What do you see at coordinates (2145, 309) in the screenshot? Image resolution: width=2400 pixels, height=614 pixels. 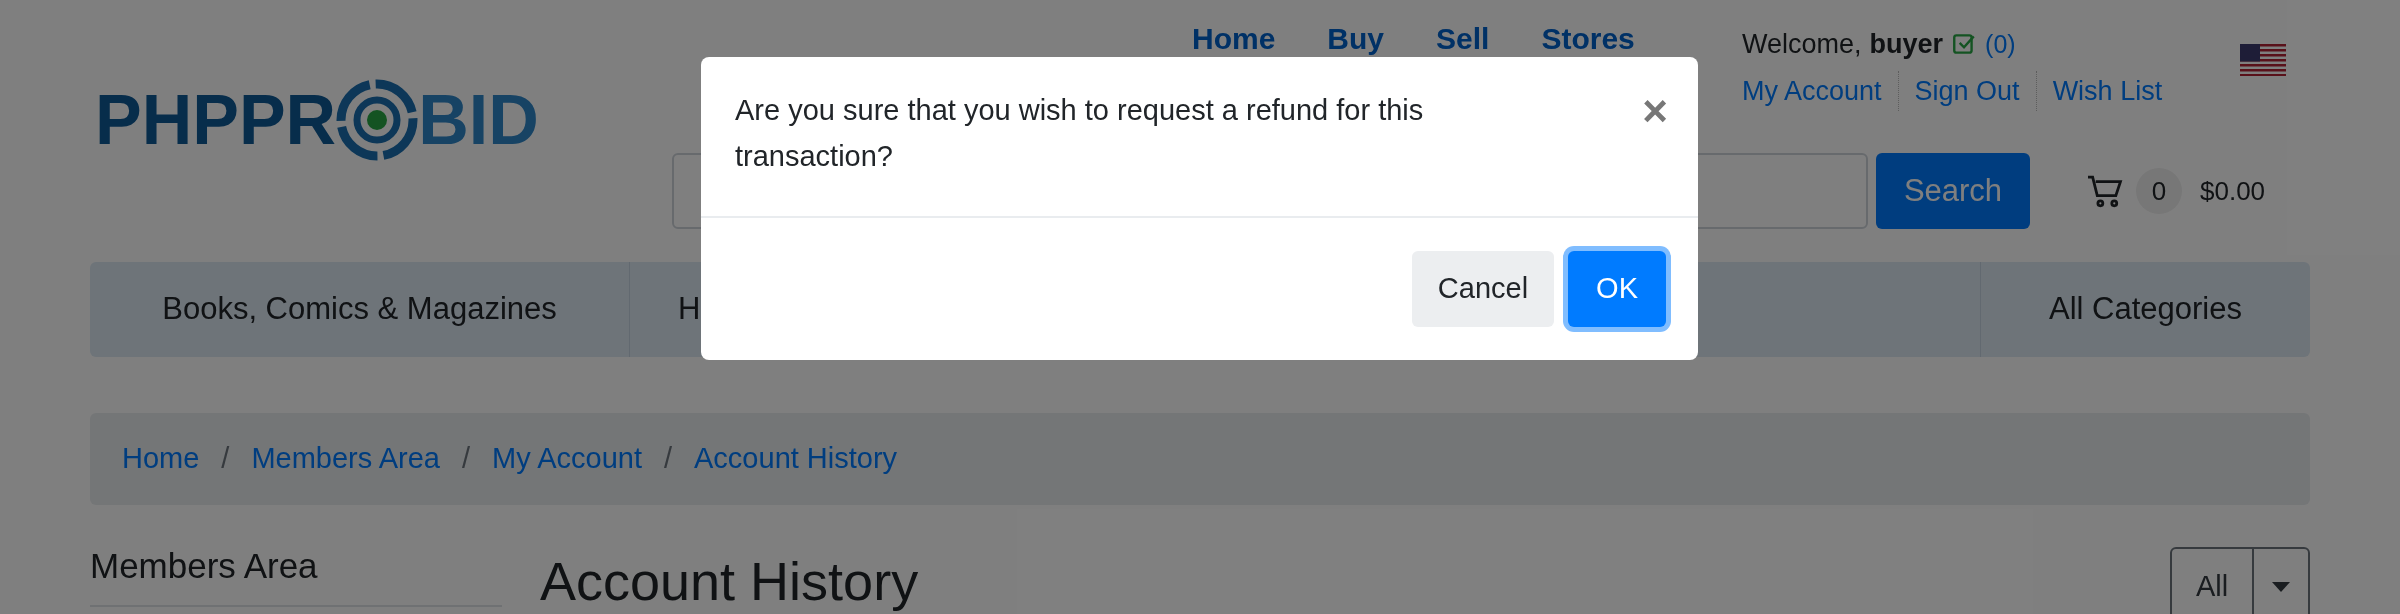 I see `category-link: All Categories` at bounding box center [2145, 309].